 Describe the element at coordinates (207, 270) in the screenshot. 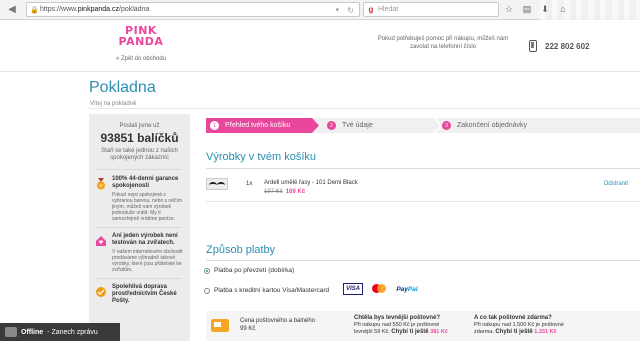

I see `radio-selected` at that location.